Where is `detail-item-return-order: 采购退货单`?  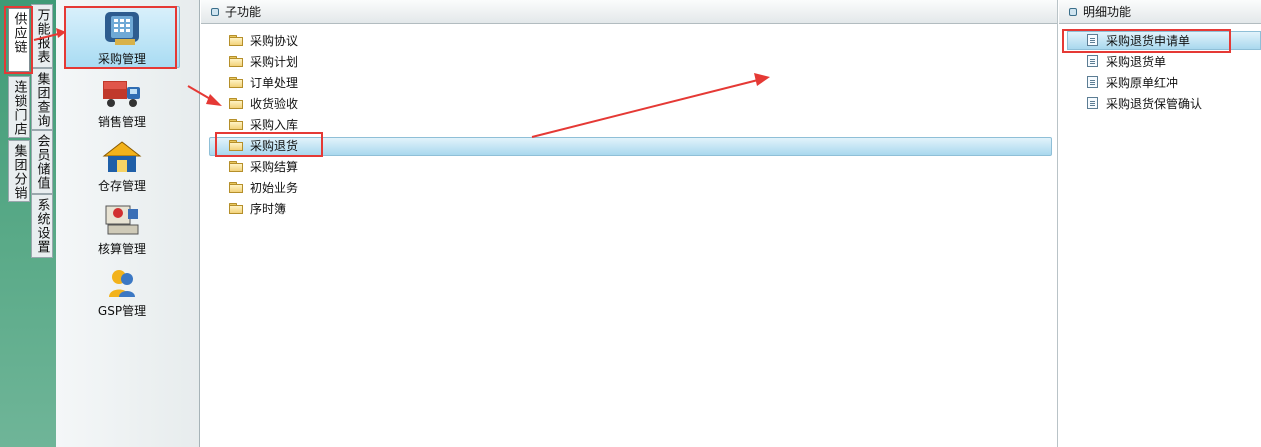
detail-item-return-order: 采购退货单 is located at coordinates (1126, 61).